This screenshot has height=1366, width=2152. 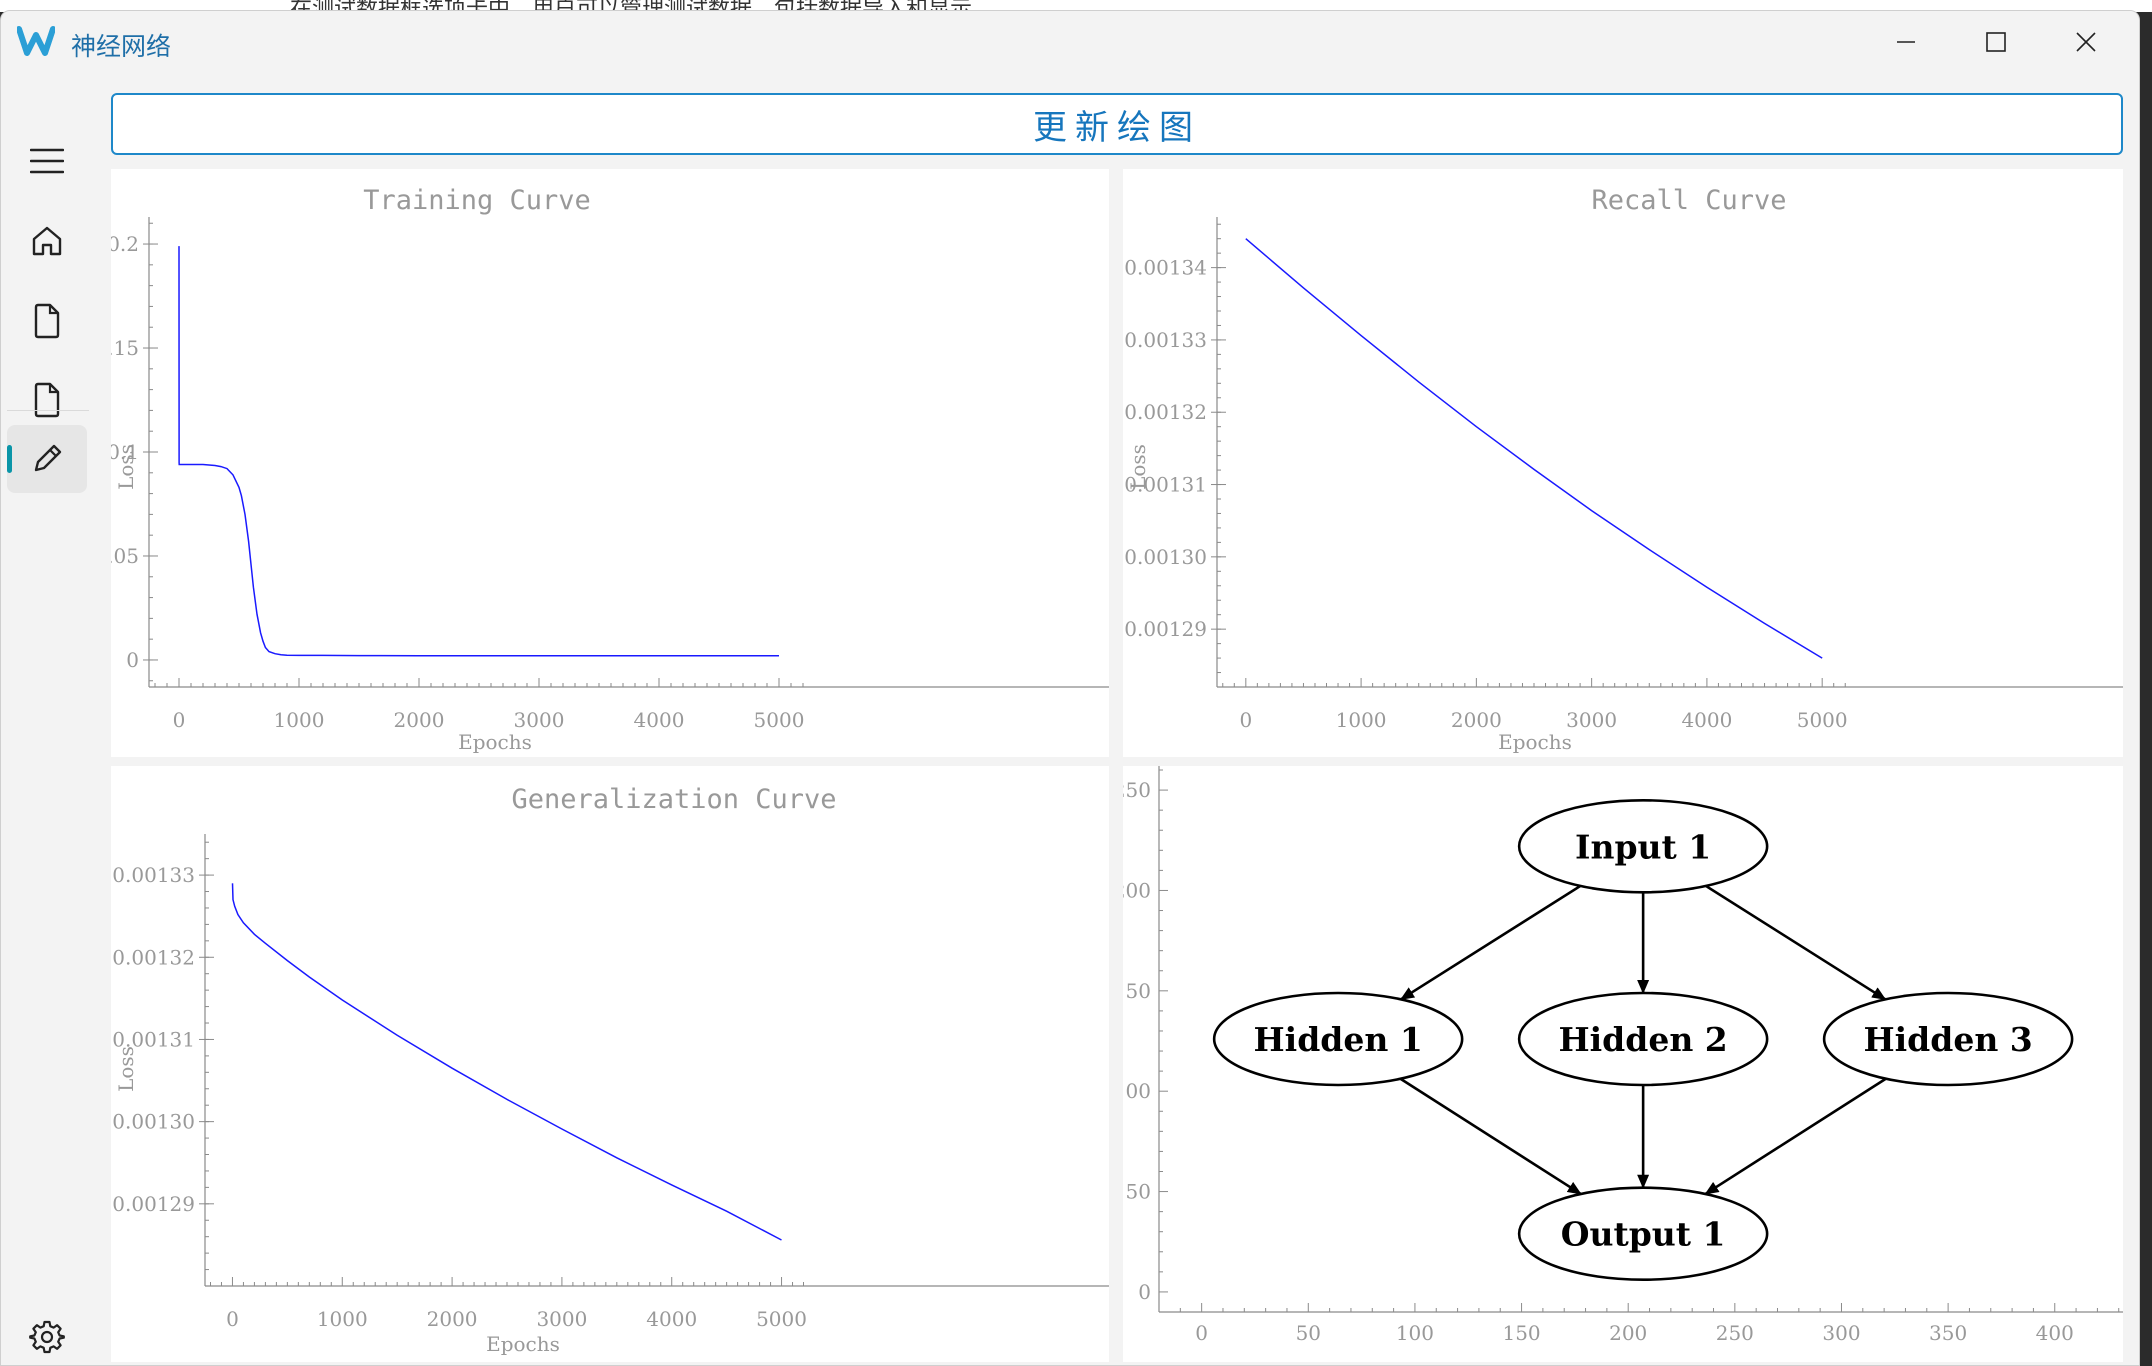 I want to click on menu-toggle-button, so click(x=47, y=161).